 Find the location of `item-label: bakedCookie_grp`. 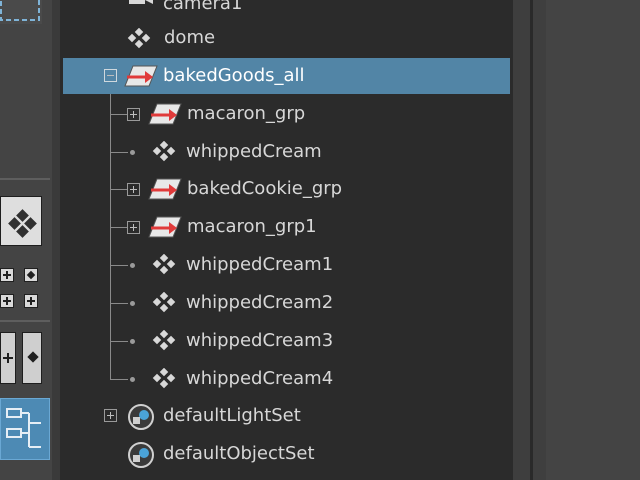

item-label: bakedCookie_grp is located at coordinates (265, 188).